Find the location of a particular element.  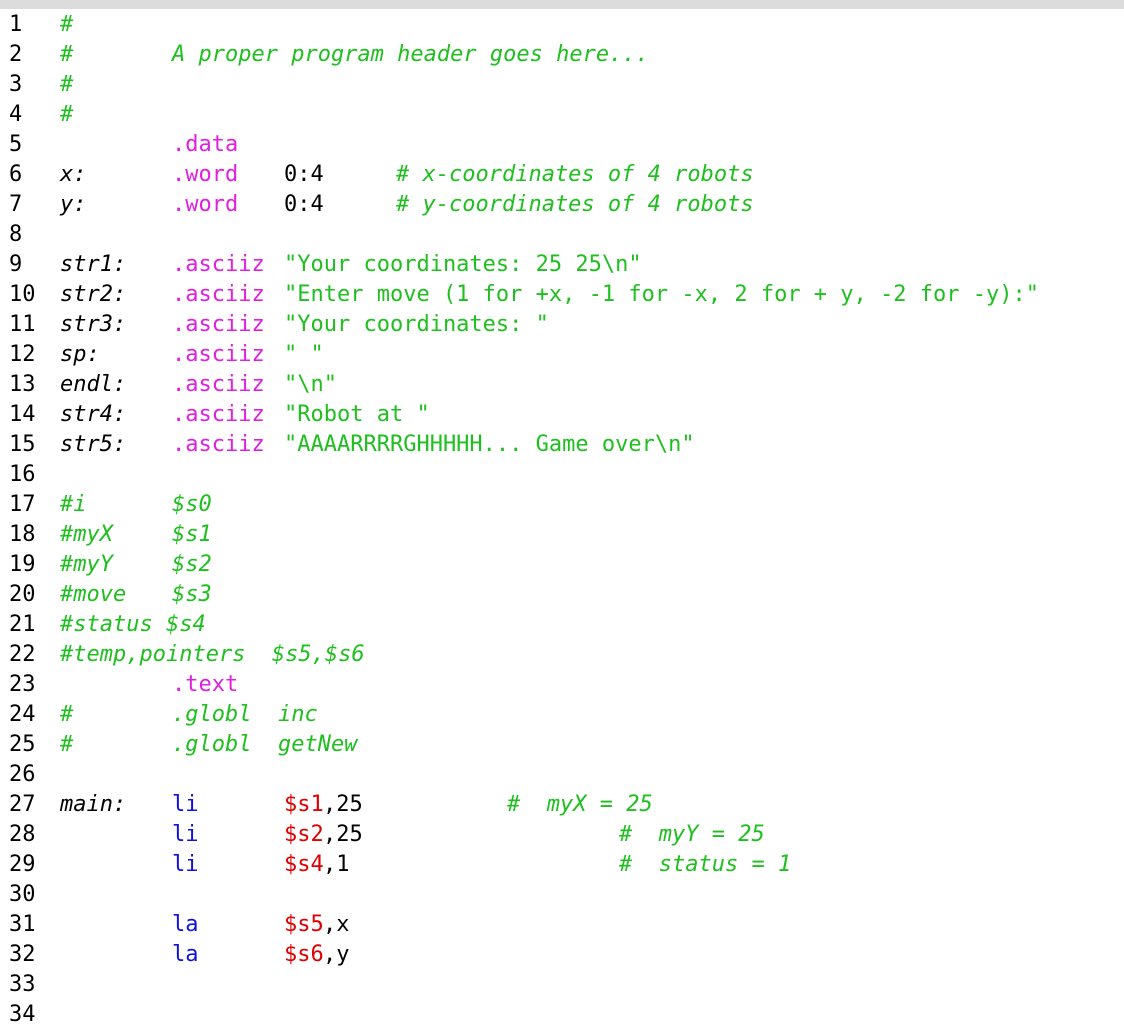

line-number: 12 is located at coordinates (22, 354).